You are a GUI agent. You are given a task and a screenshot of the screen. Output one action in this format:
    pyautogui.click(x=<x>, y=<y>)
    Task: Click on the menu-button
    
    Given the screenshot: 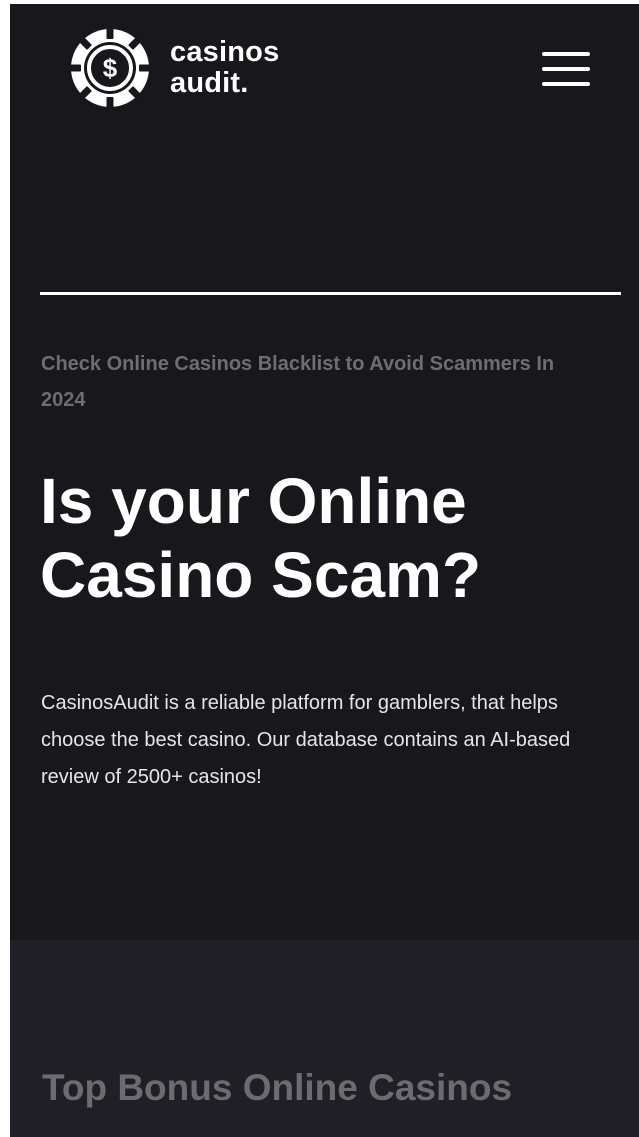 What is the action you would take?
    pyautogui.click(x=566, y=70)
    